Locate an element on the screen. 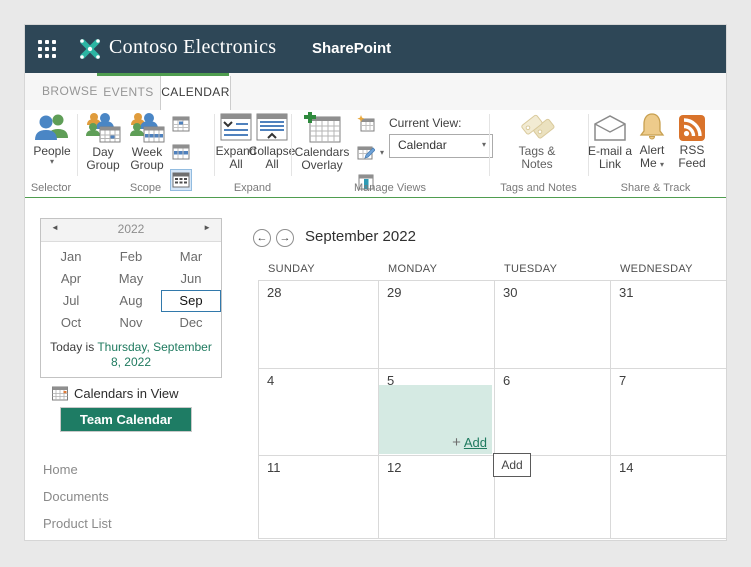  contoso-logo-icon is located at coordinates (90, 49).